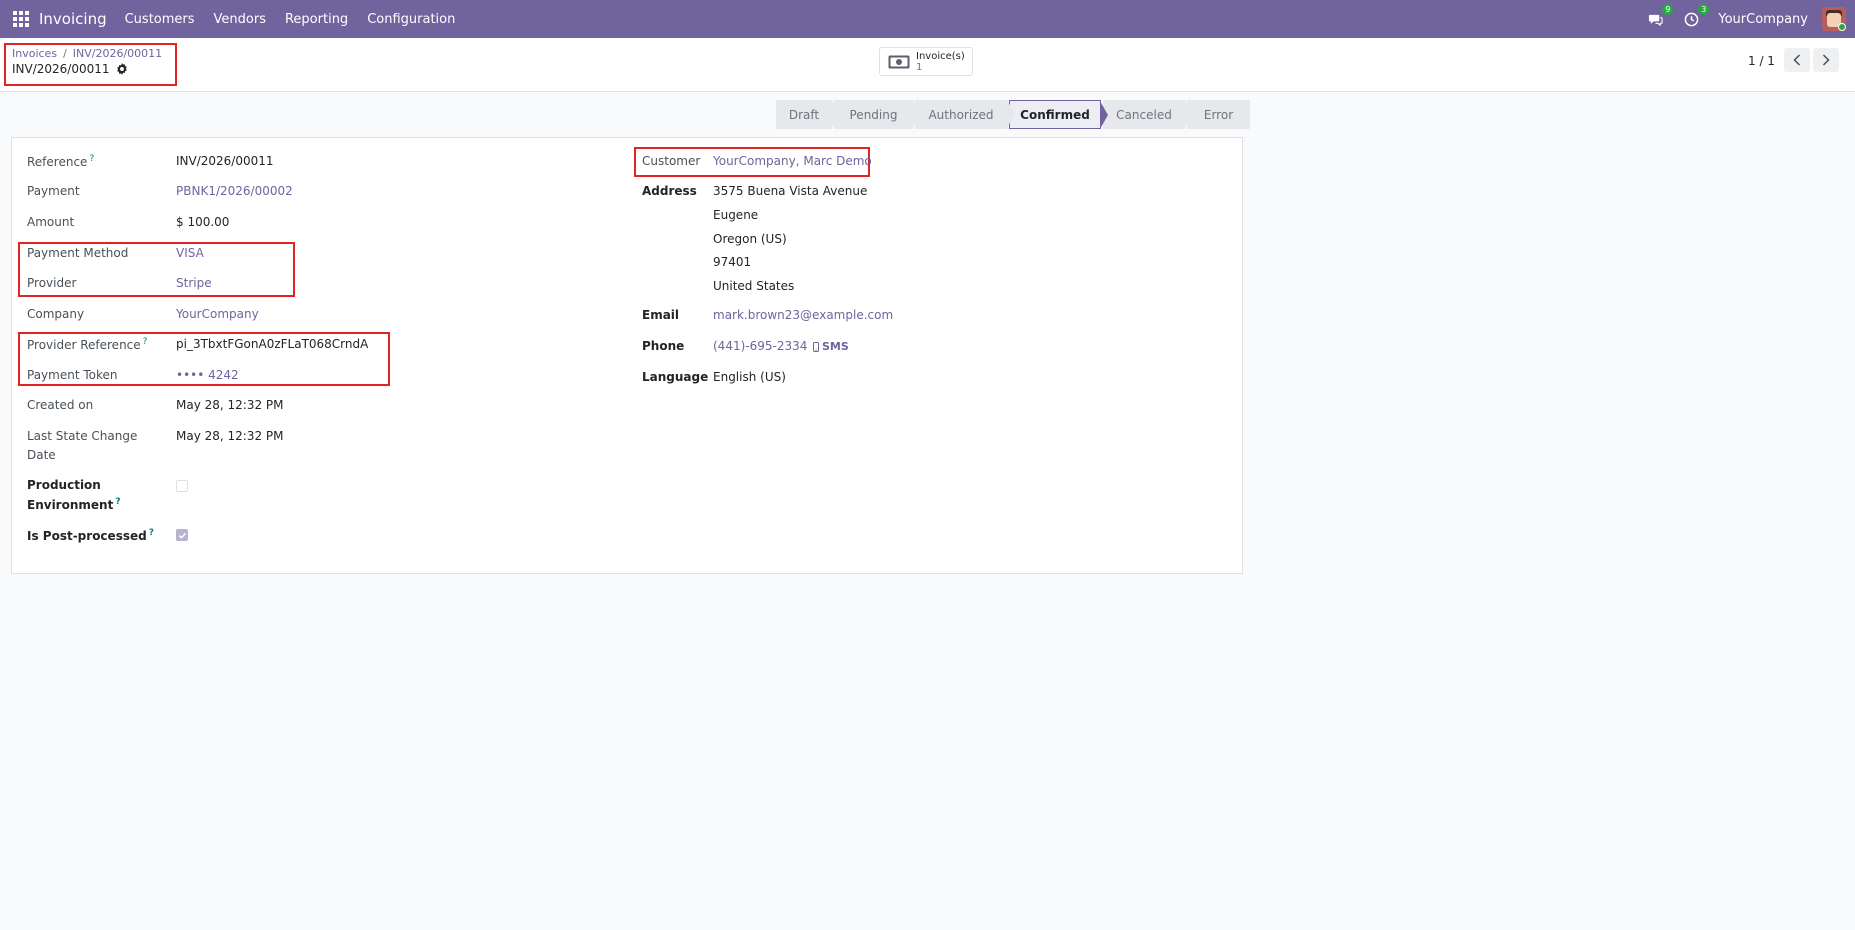 This screenshot has height=930, width=1855. Describe the element at coordinates (1696, 16) in the screenshot. I see `activities-clock-icon: 3` at that location.